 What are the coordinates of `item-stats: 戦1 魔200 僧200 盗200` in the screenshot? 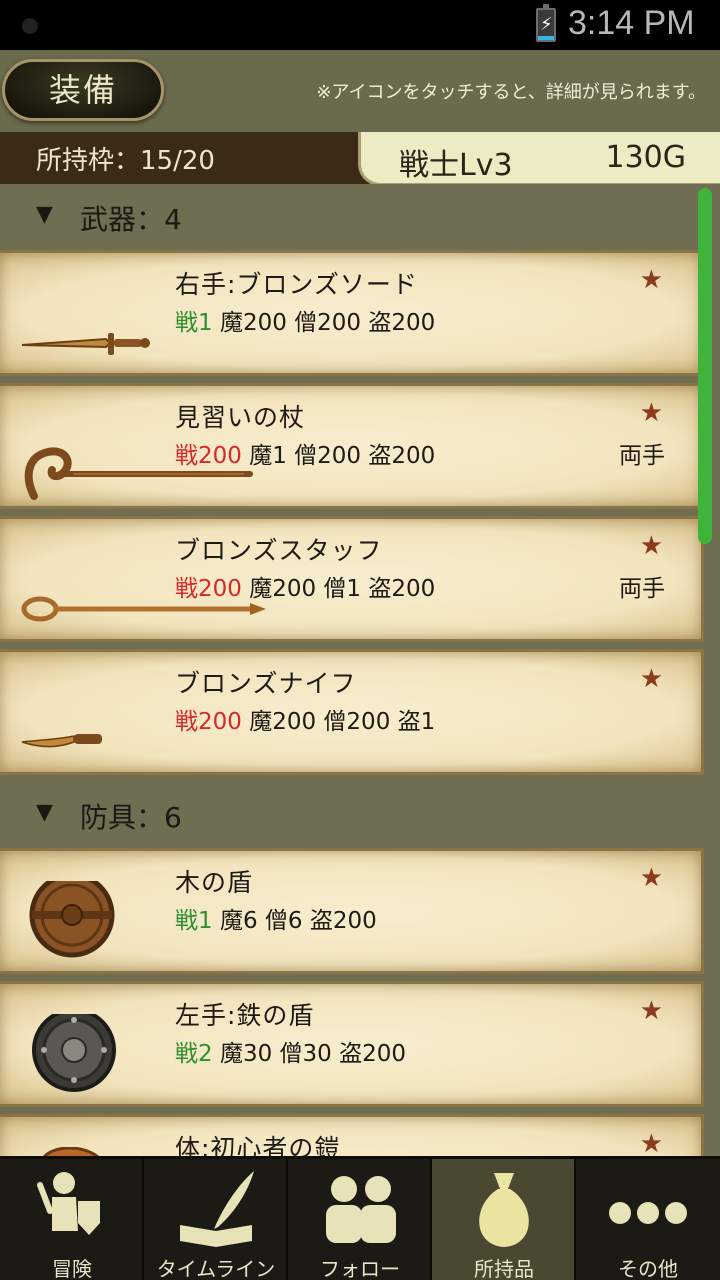 It's located at (305, 323).